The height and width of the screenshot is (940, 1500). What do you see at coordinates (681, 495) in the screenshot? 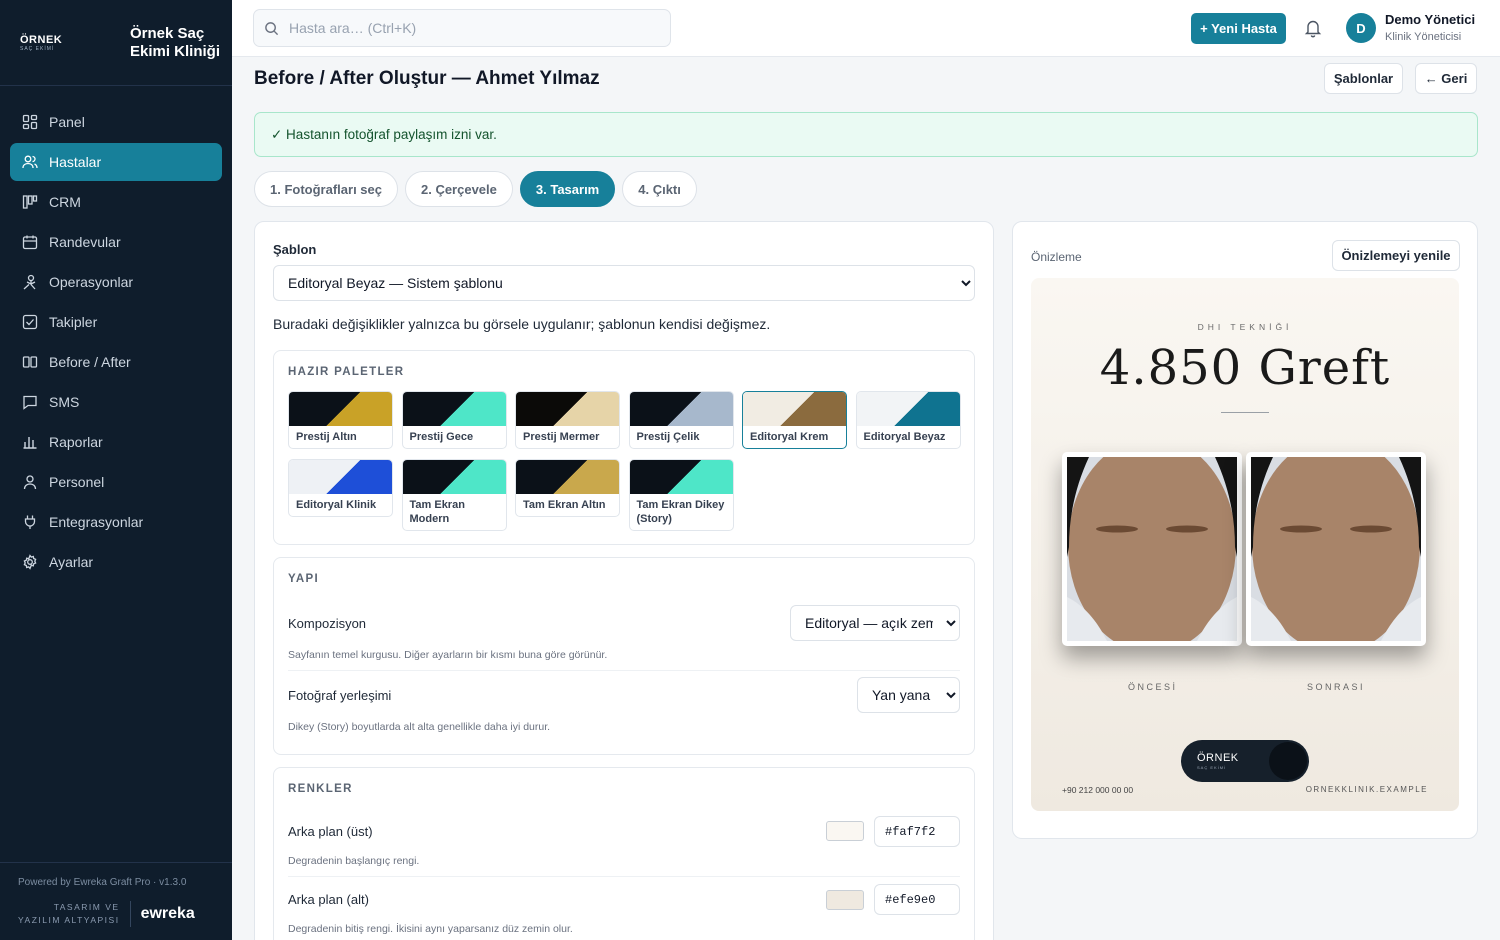
I see `palette-tam-ekran-dikey-story-: Tam Ekran Dikey (Story)` at bounding box center [681, 495].